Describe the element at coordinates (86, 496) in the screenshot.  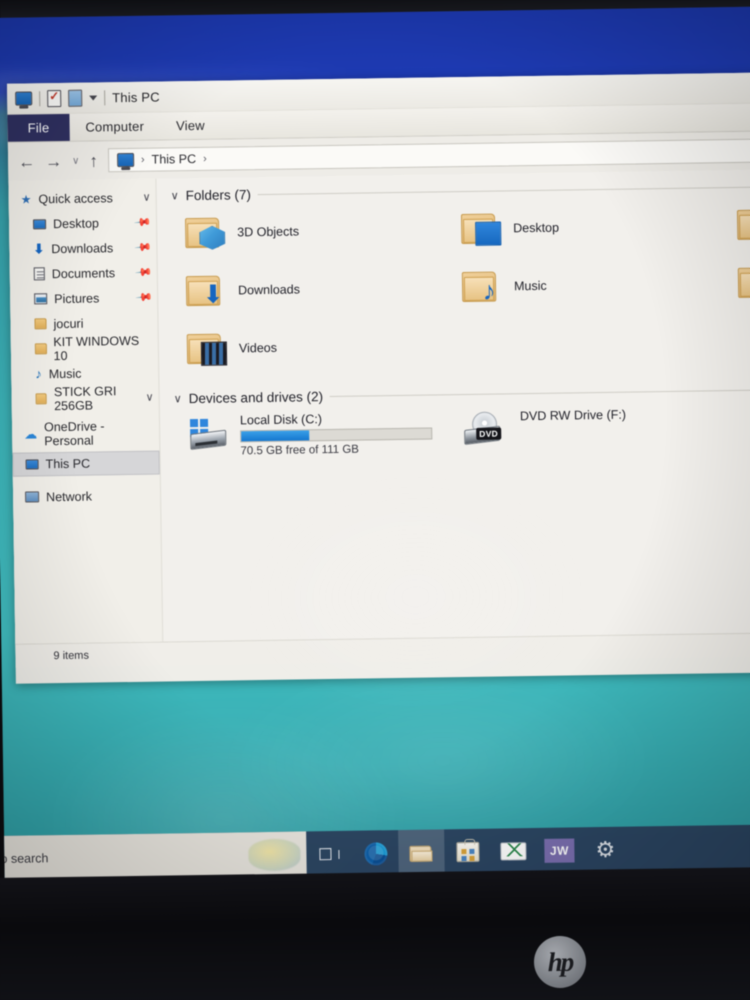
I see `sidebar-item-network: Network` at that location.